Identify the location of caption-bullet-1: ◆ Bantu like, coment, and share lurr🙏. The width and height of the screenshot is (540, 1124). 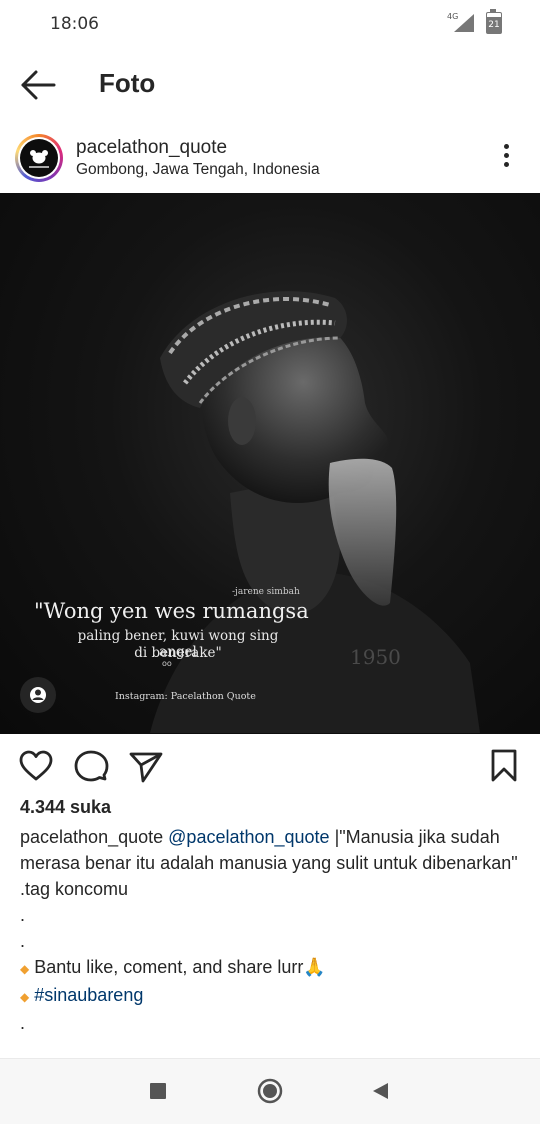
(270, 968).